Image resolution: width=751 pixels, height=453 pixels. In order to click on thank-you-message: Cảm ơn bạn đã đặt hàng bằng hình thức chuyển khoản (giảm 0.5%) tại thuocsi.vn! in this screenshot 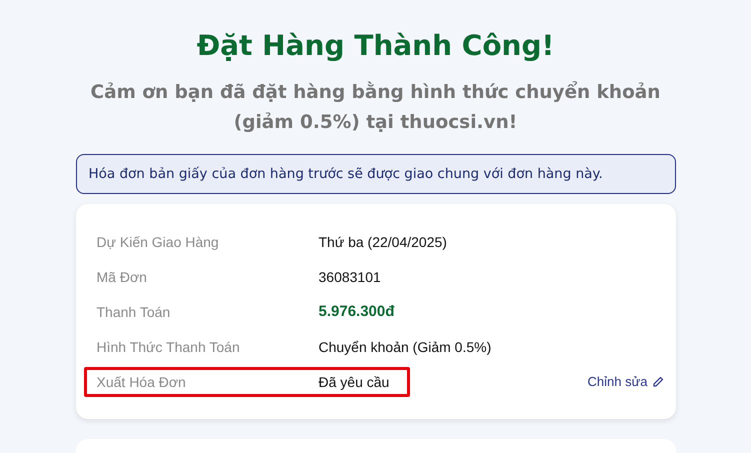, I will do `click(376, 107)`.